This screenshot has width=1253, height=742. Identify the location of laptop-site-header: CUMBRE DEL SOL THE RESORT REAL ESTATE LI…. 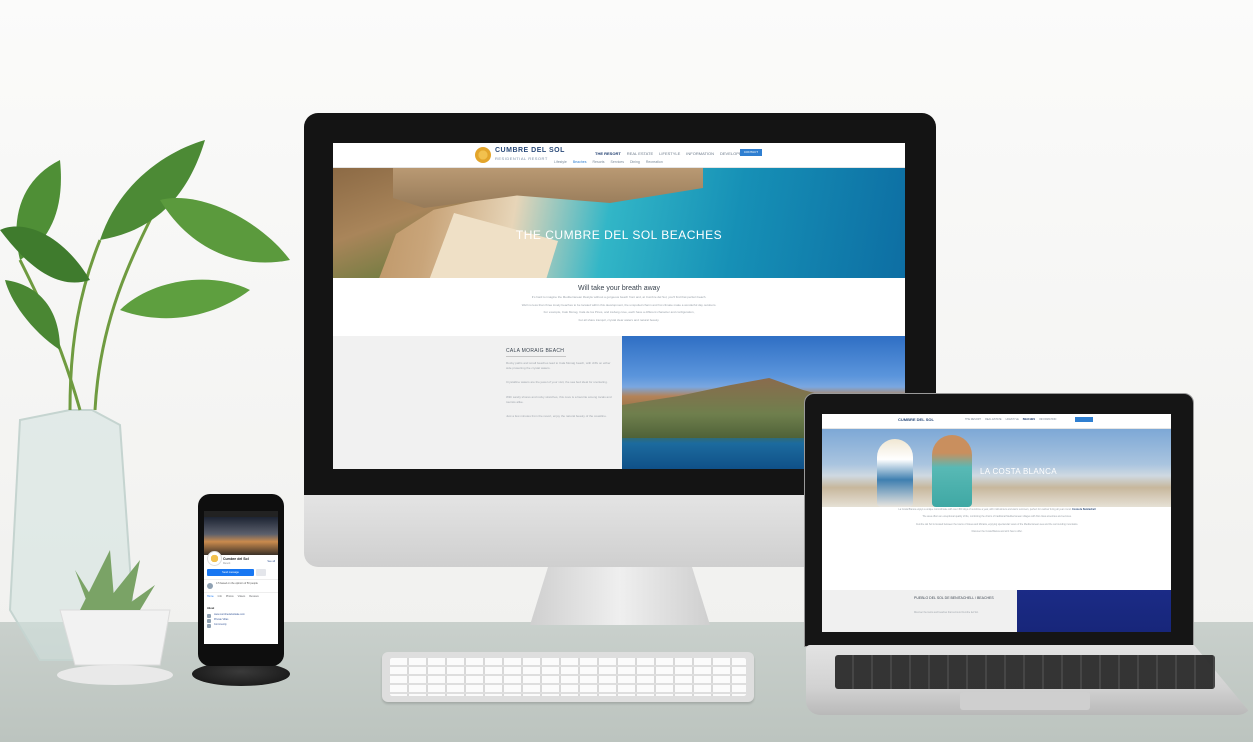
(996, 421).